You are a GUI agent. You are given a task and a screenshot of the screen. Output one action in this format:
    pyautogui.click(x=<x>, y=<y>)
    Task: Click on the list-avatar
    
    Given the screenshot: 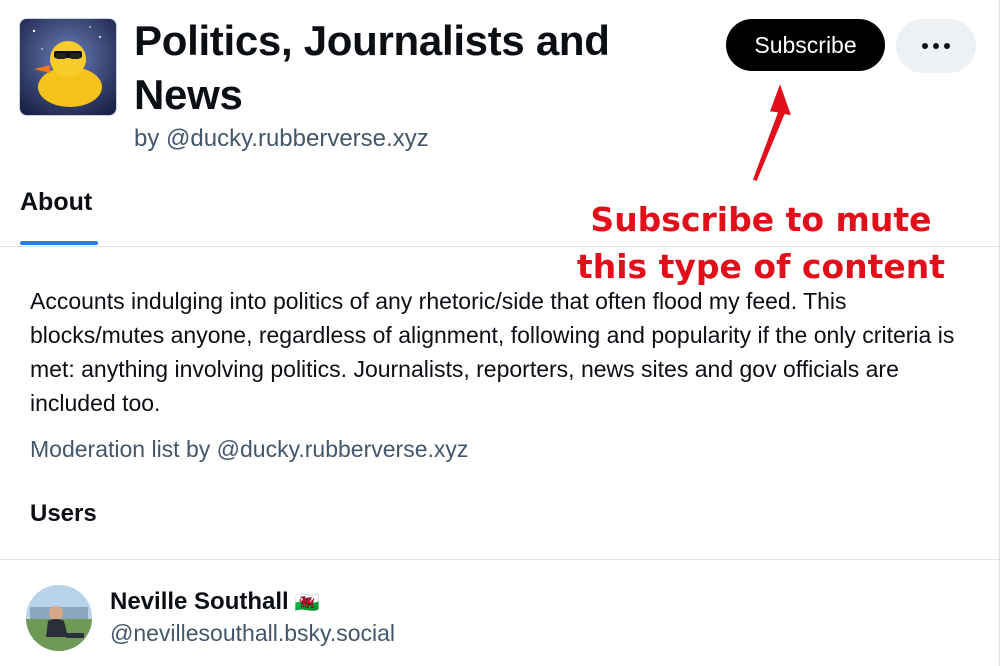 What is the action you would take?
    pyautogui.click(x=68, y=67)
    